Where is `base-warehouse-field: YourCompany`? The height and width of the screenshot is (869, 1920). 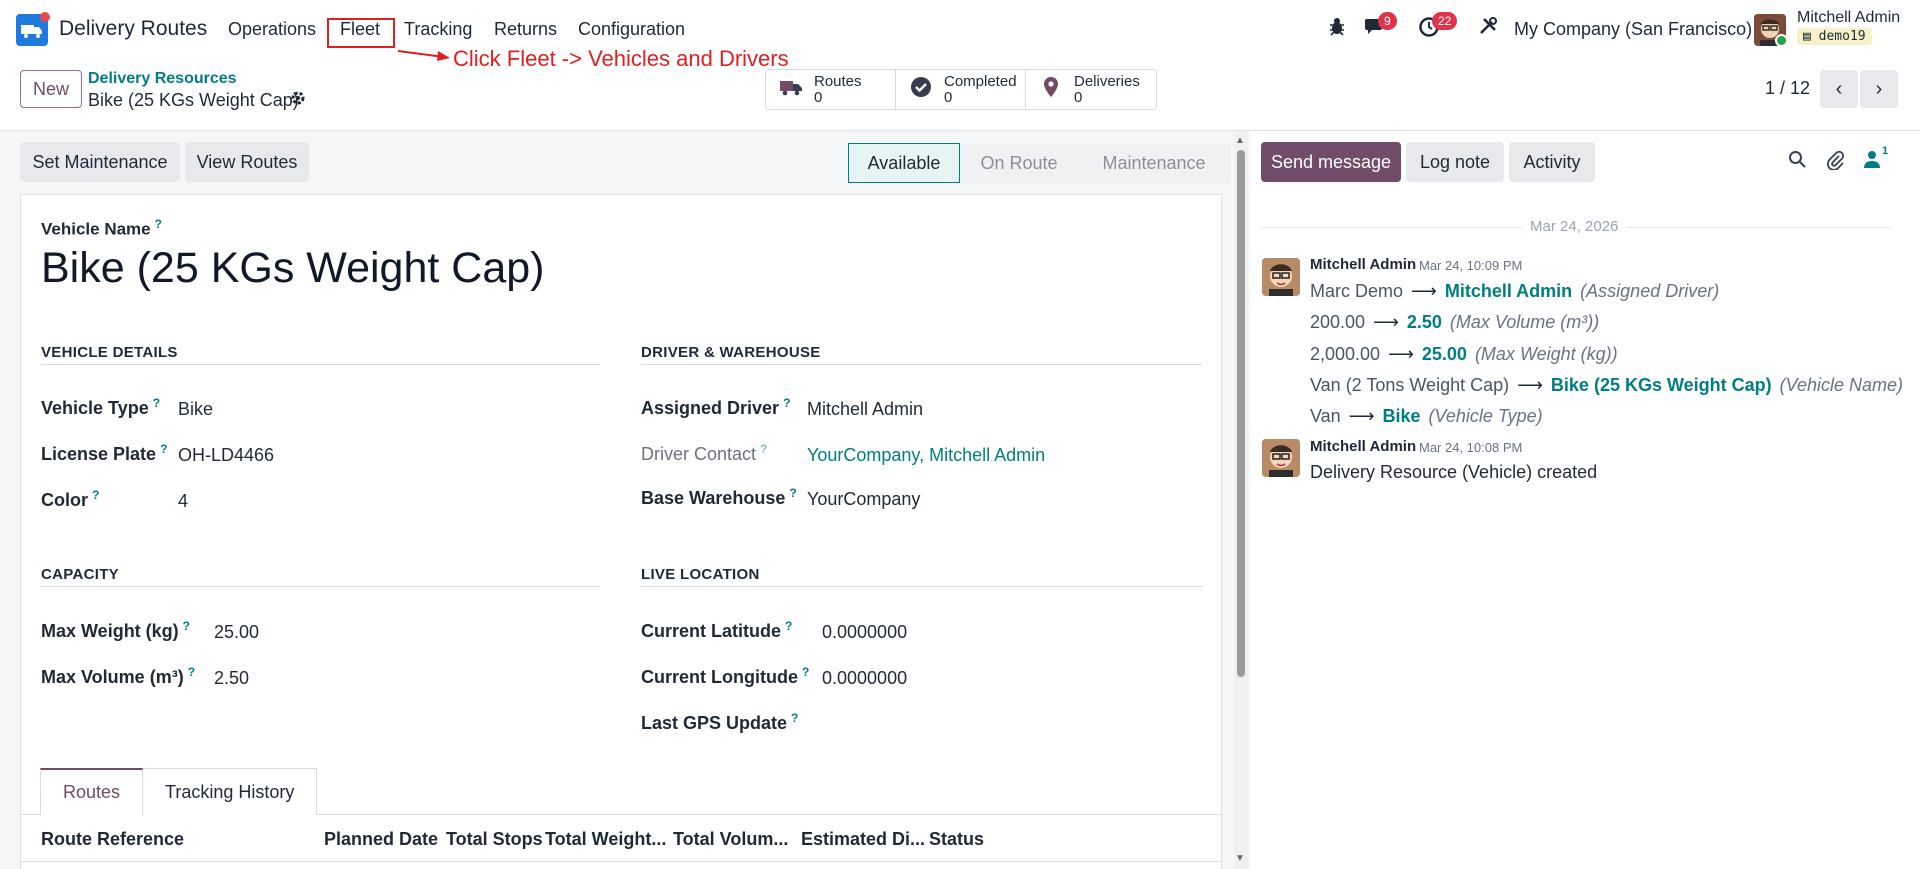
base-warehouse-field: YourCompany is located at coordinates (863, 499).